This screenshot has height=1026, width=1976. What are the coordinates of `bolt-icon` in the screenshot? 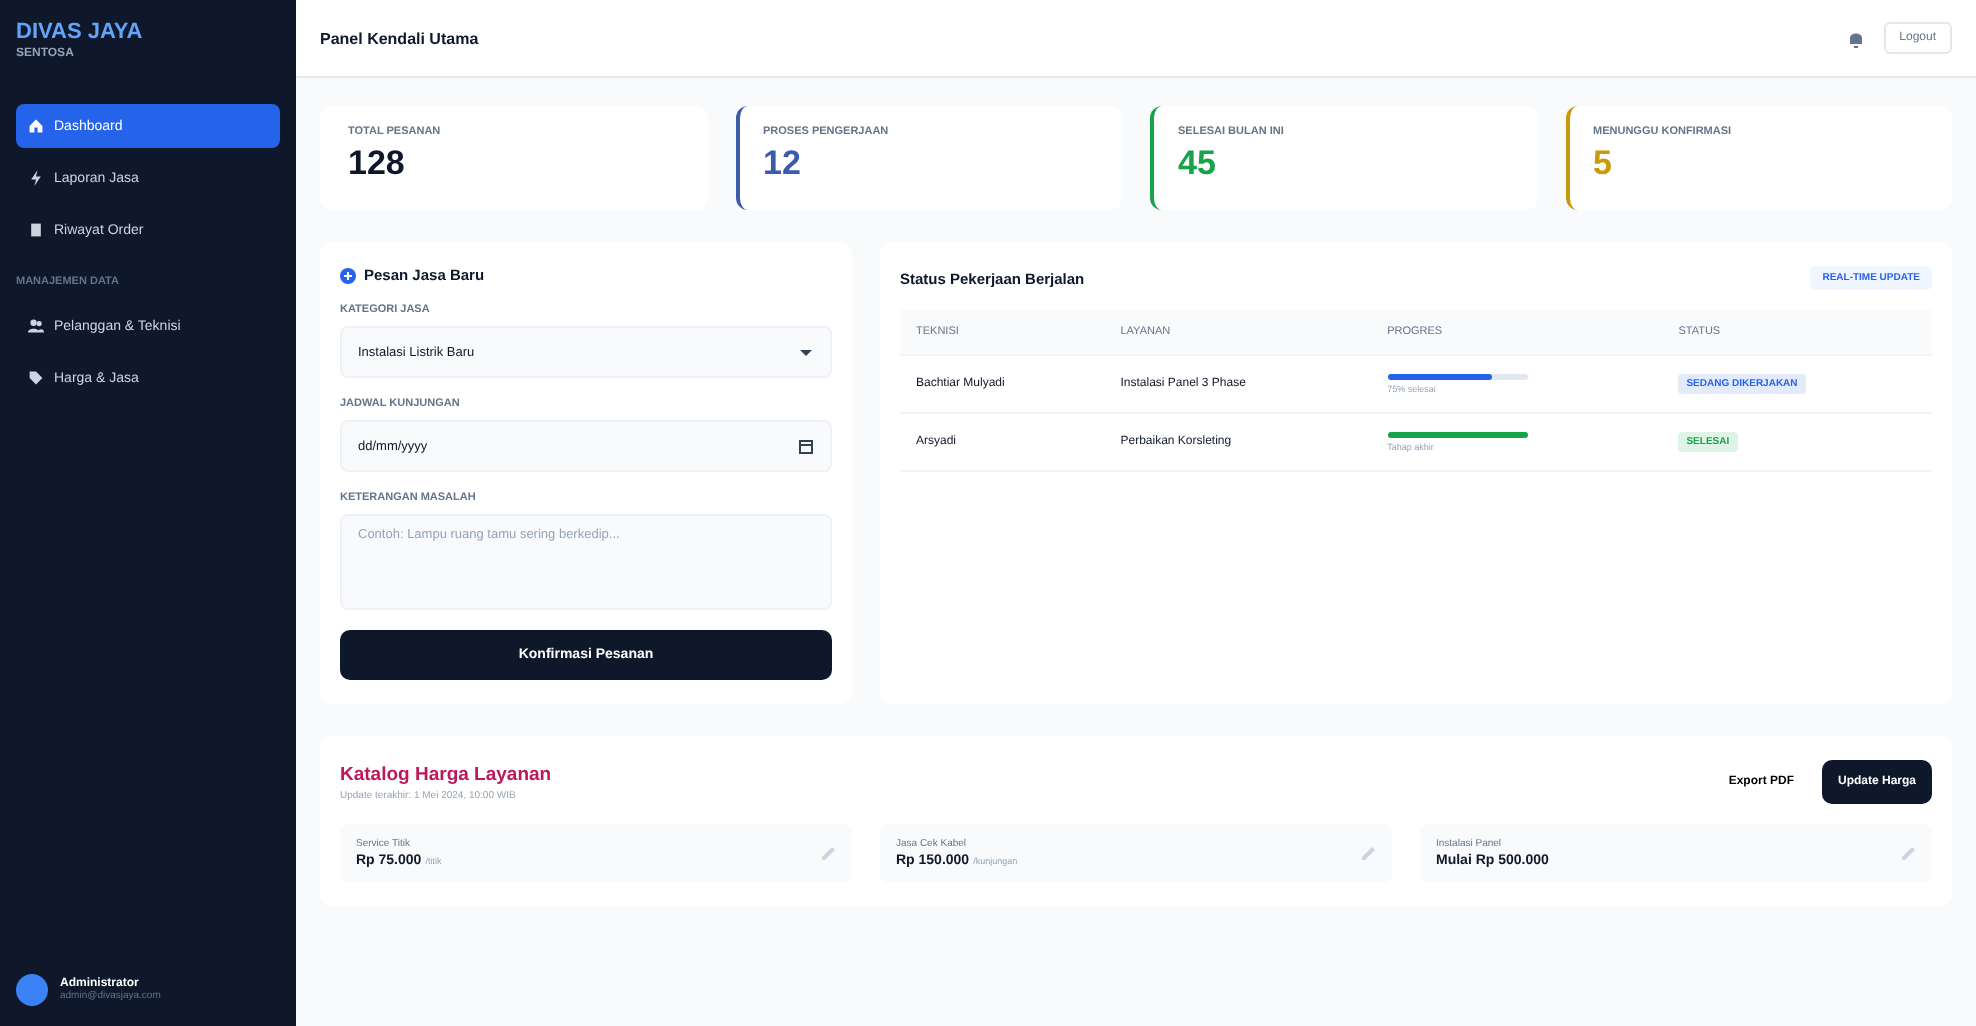 It's located at (36, 178).